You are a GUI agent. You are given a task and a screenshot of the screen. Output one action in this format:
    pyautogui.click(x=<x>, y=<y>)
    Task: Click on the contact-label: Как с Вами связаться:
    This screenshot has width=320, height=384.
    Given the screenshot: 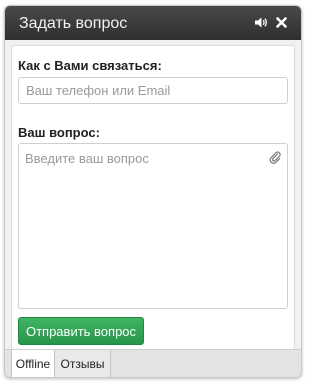 What is the action you would take?
    pyautogui.click(x=90, y=65)
    